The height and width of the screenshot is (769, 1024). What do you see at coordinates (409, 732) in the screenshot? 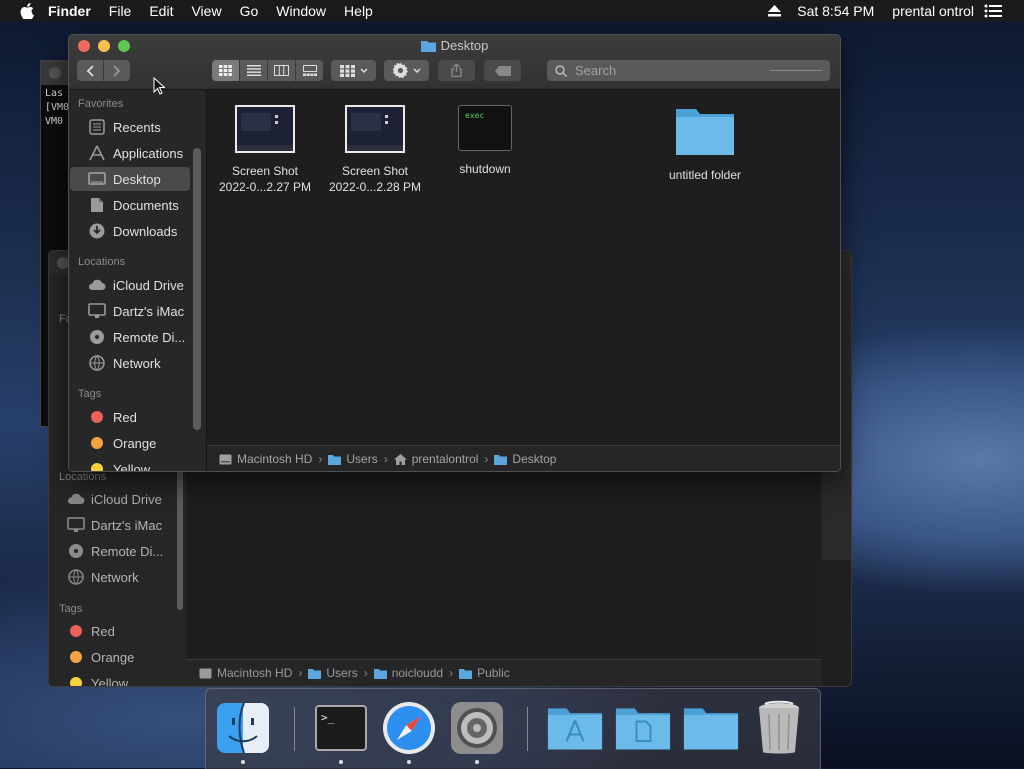
I see `dock-safari` at bounding box center [409, 732].